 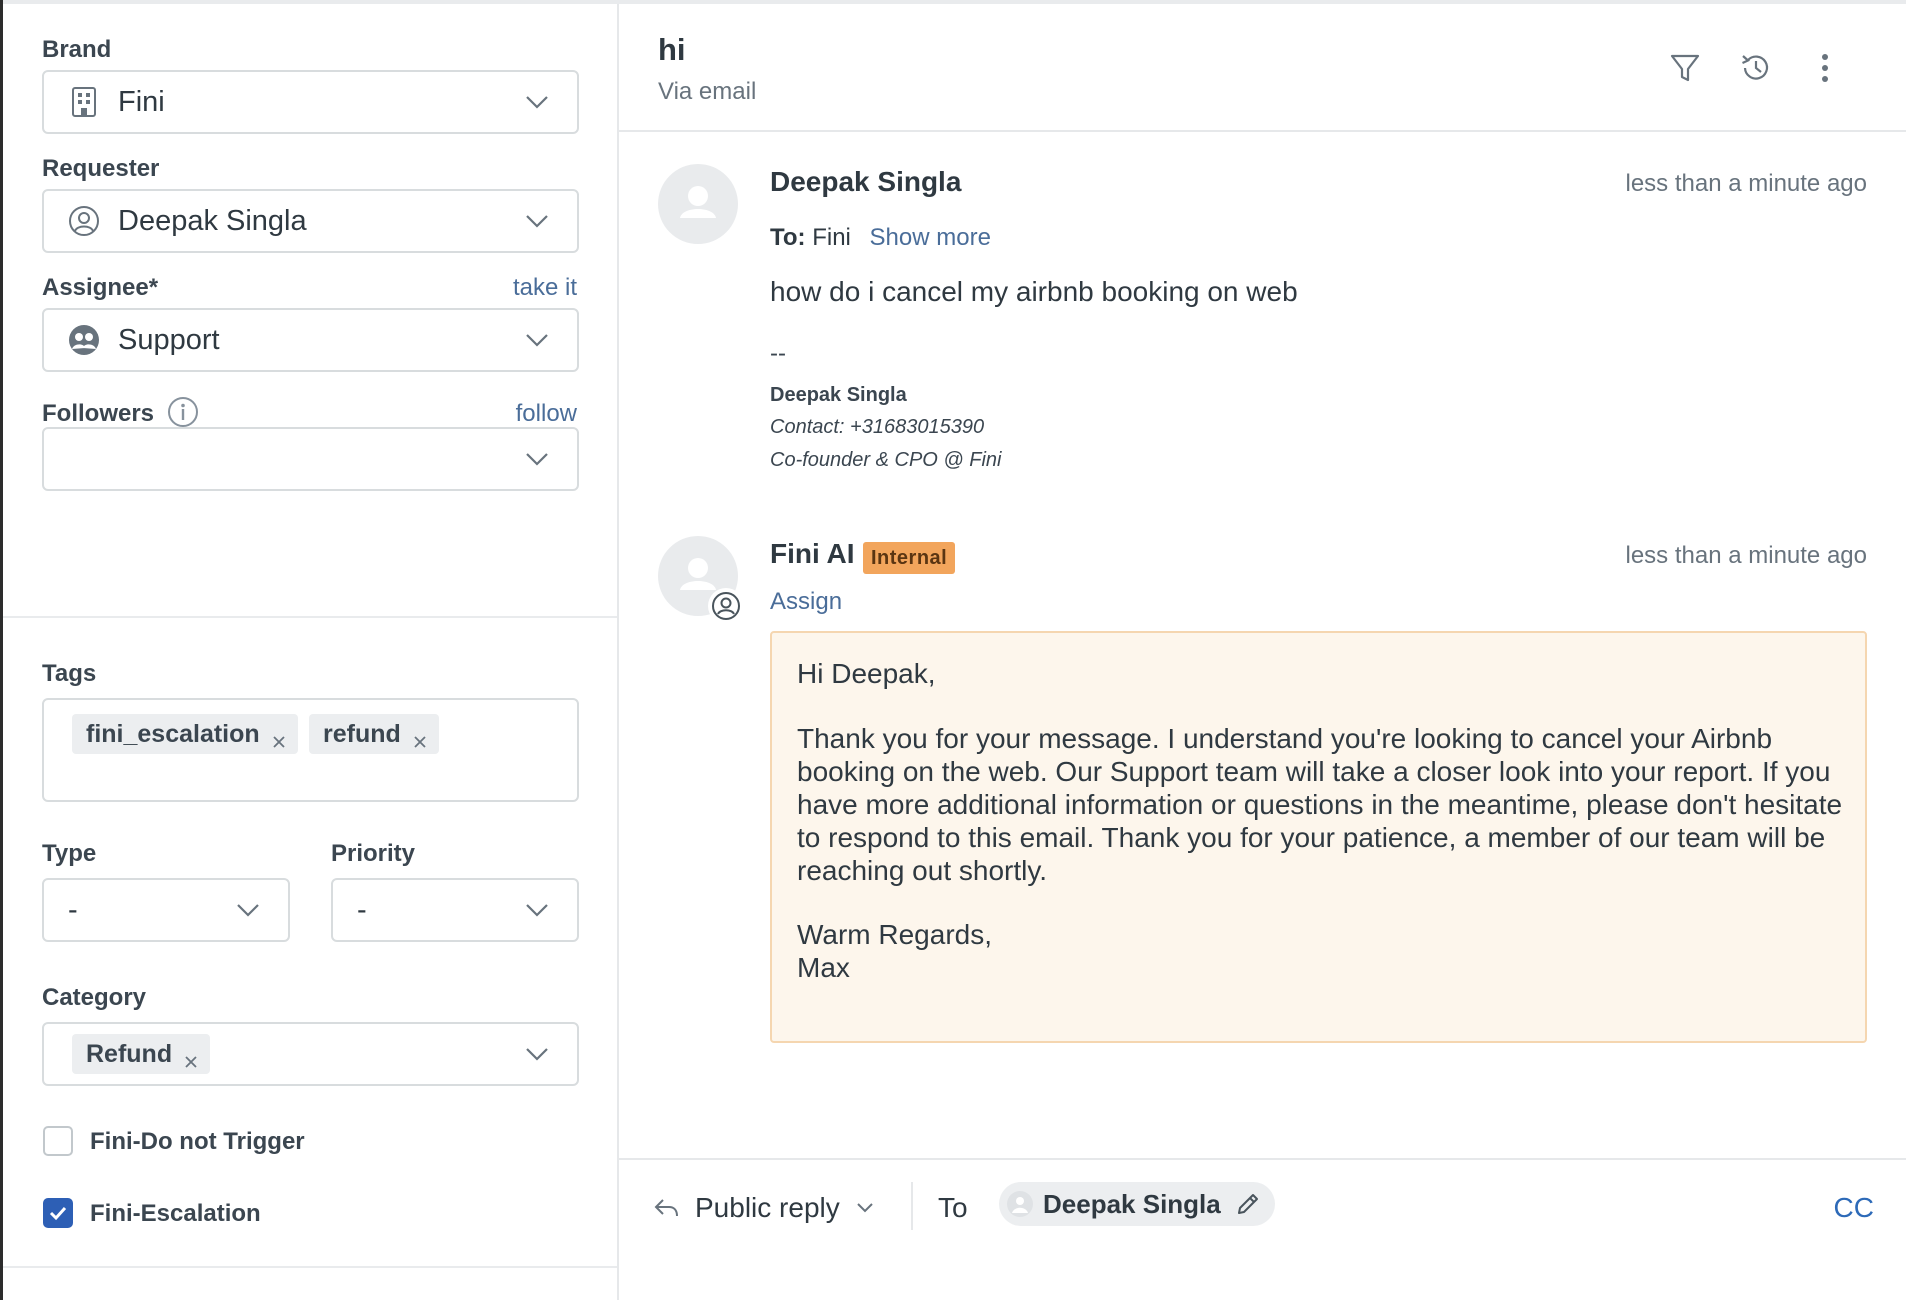 I want to click on priority-label: Priority, so click(x=373, y=853).